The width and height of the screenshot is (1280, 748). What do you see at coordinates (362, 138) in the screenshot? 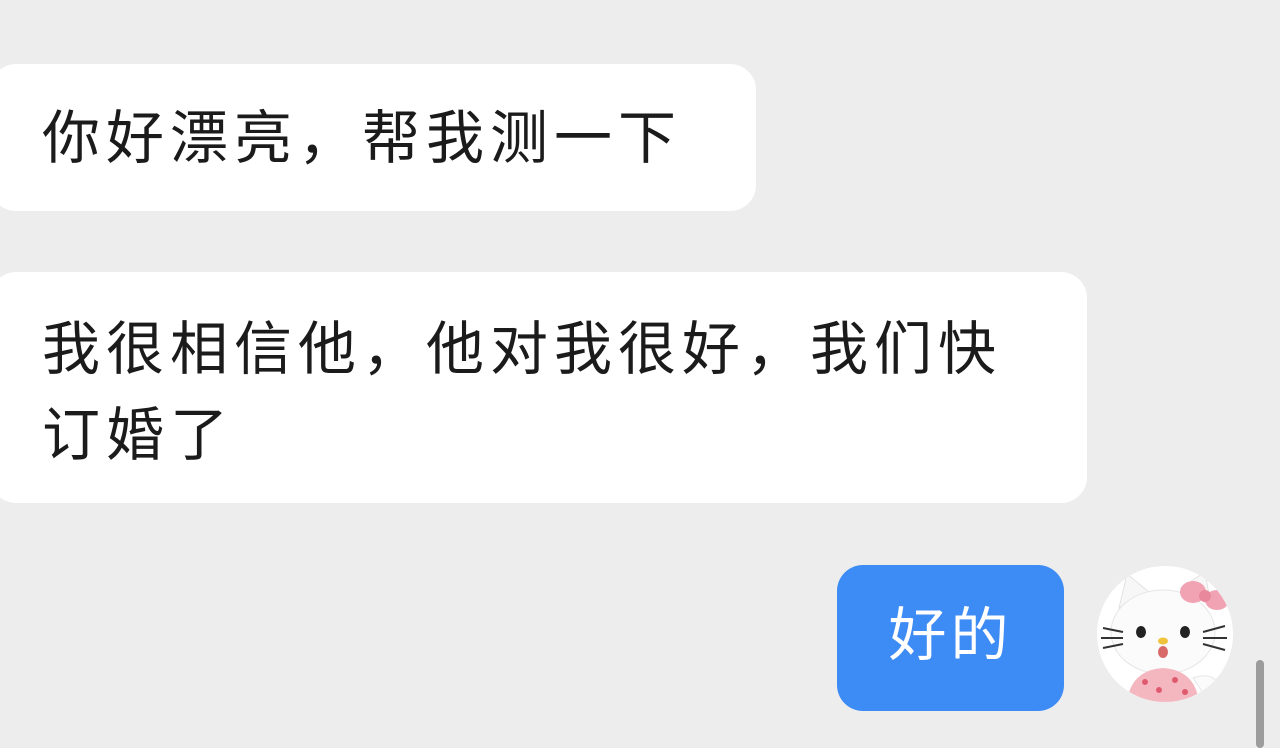
I see `message-text: 你好漂亮，帮我测一下` at bounding box center [362, 138].